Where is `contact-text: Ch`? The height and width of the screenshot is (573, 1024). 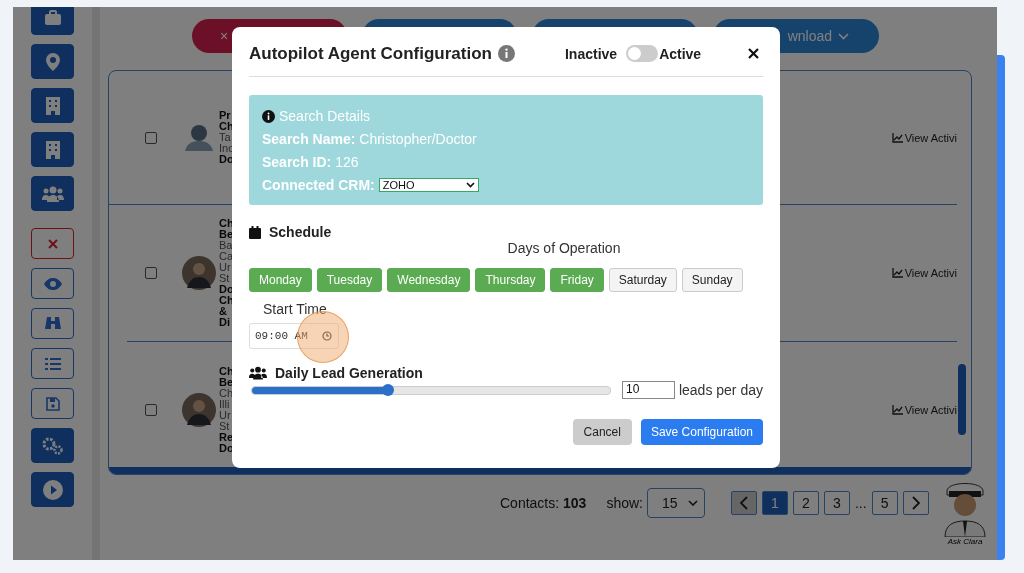 contact-text: Ch is located at coordinates (226, 393).